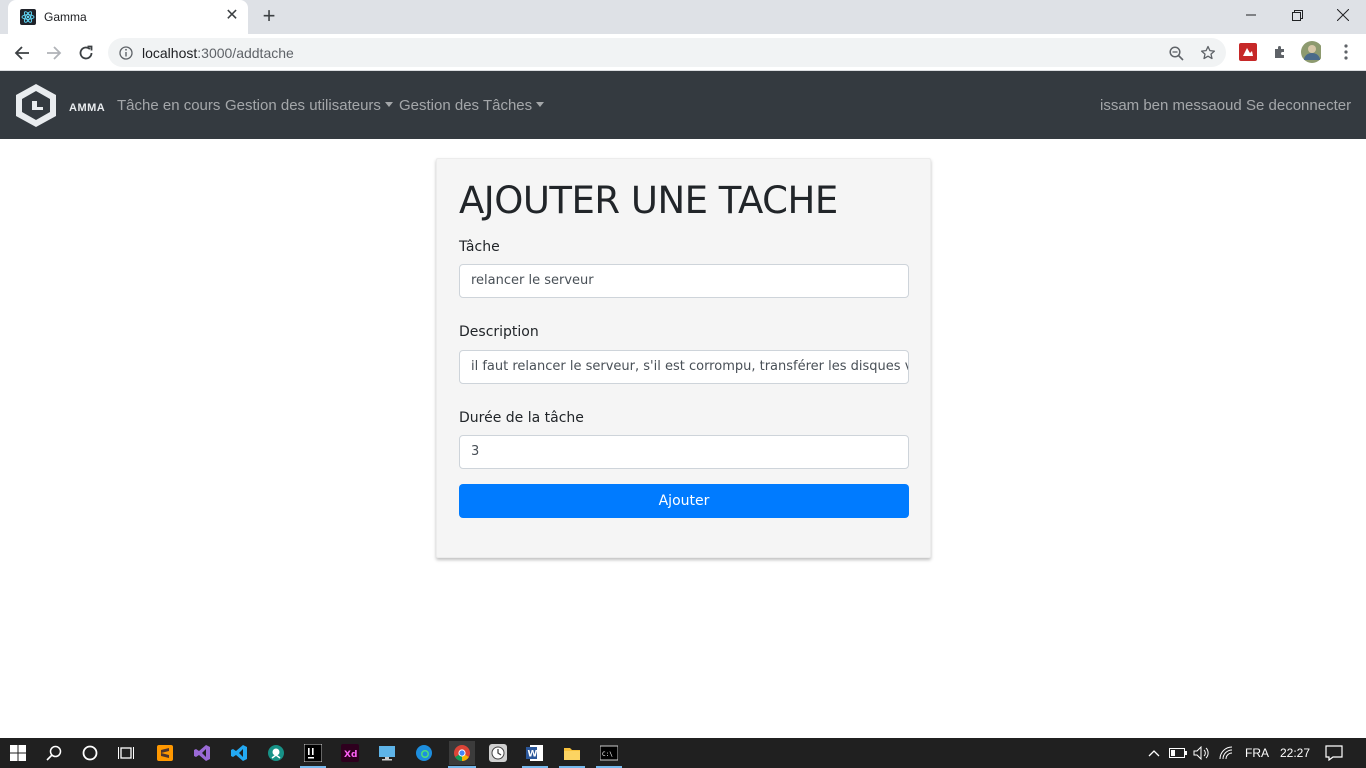 The image size is (1366, 768). Describe the element at coordinates (683, 753) in the screenshot. I see `windows-taskbar: Xd W C:\ FRA 22:27` at that location.